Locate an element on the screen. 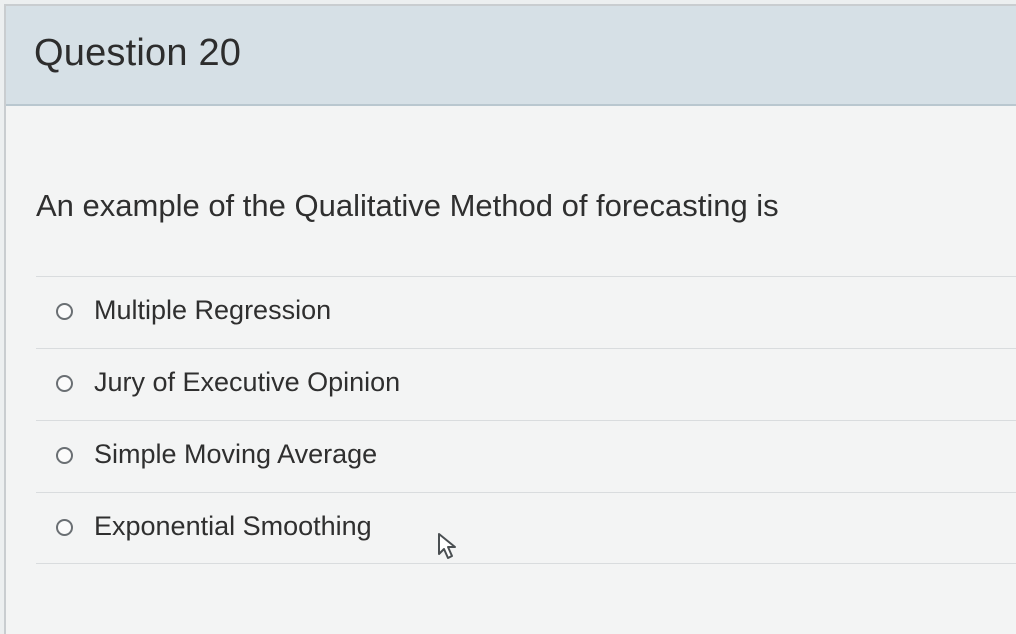 The image size is (1016, 634). answer-label: Exponential Smoothing is located at coordinates (233, 526).